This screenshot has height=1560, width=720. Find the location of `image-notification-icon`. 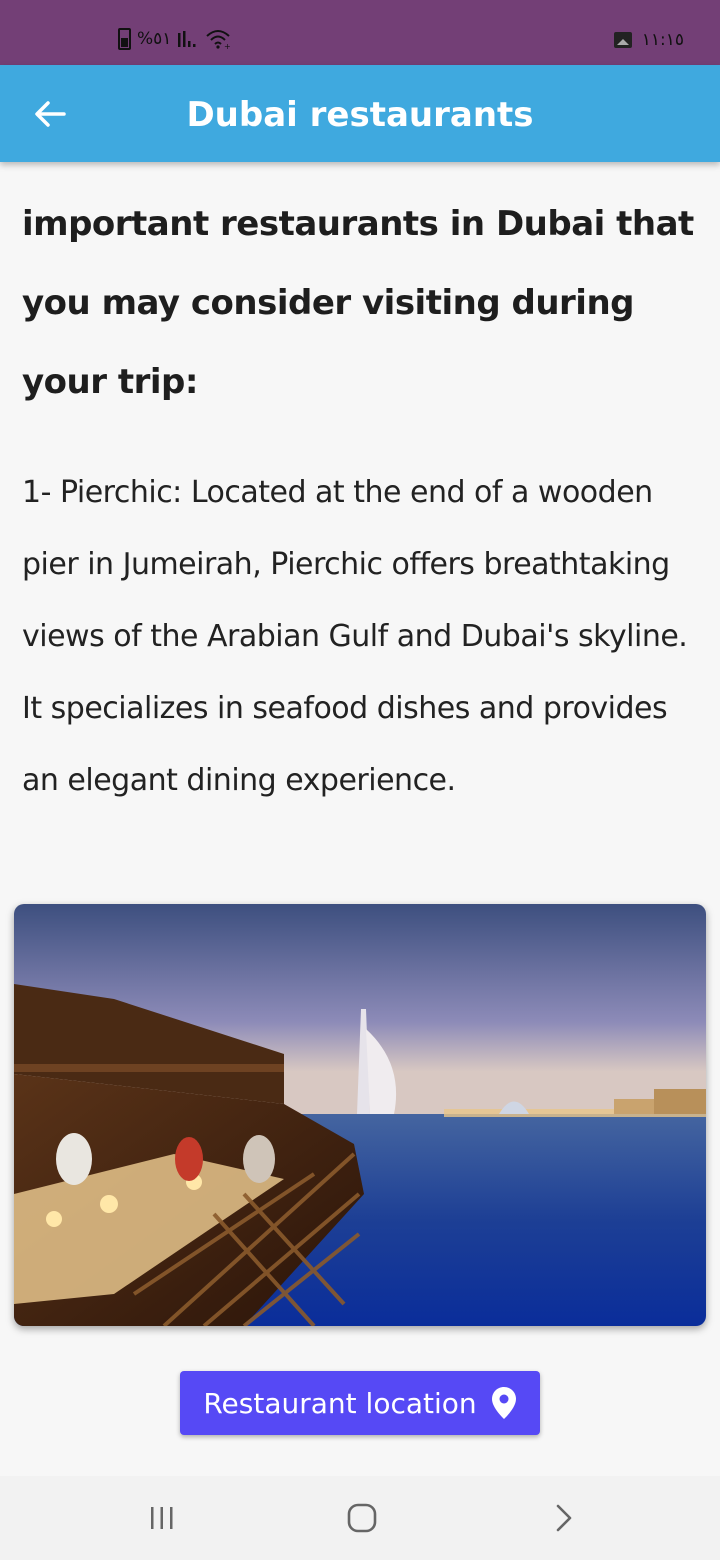

image-notification-icon is located at coordinates (622, 40).